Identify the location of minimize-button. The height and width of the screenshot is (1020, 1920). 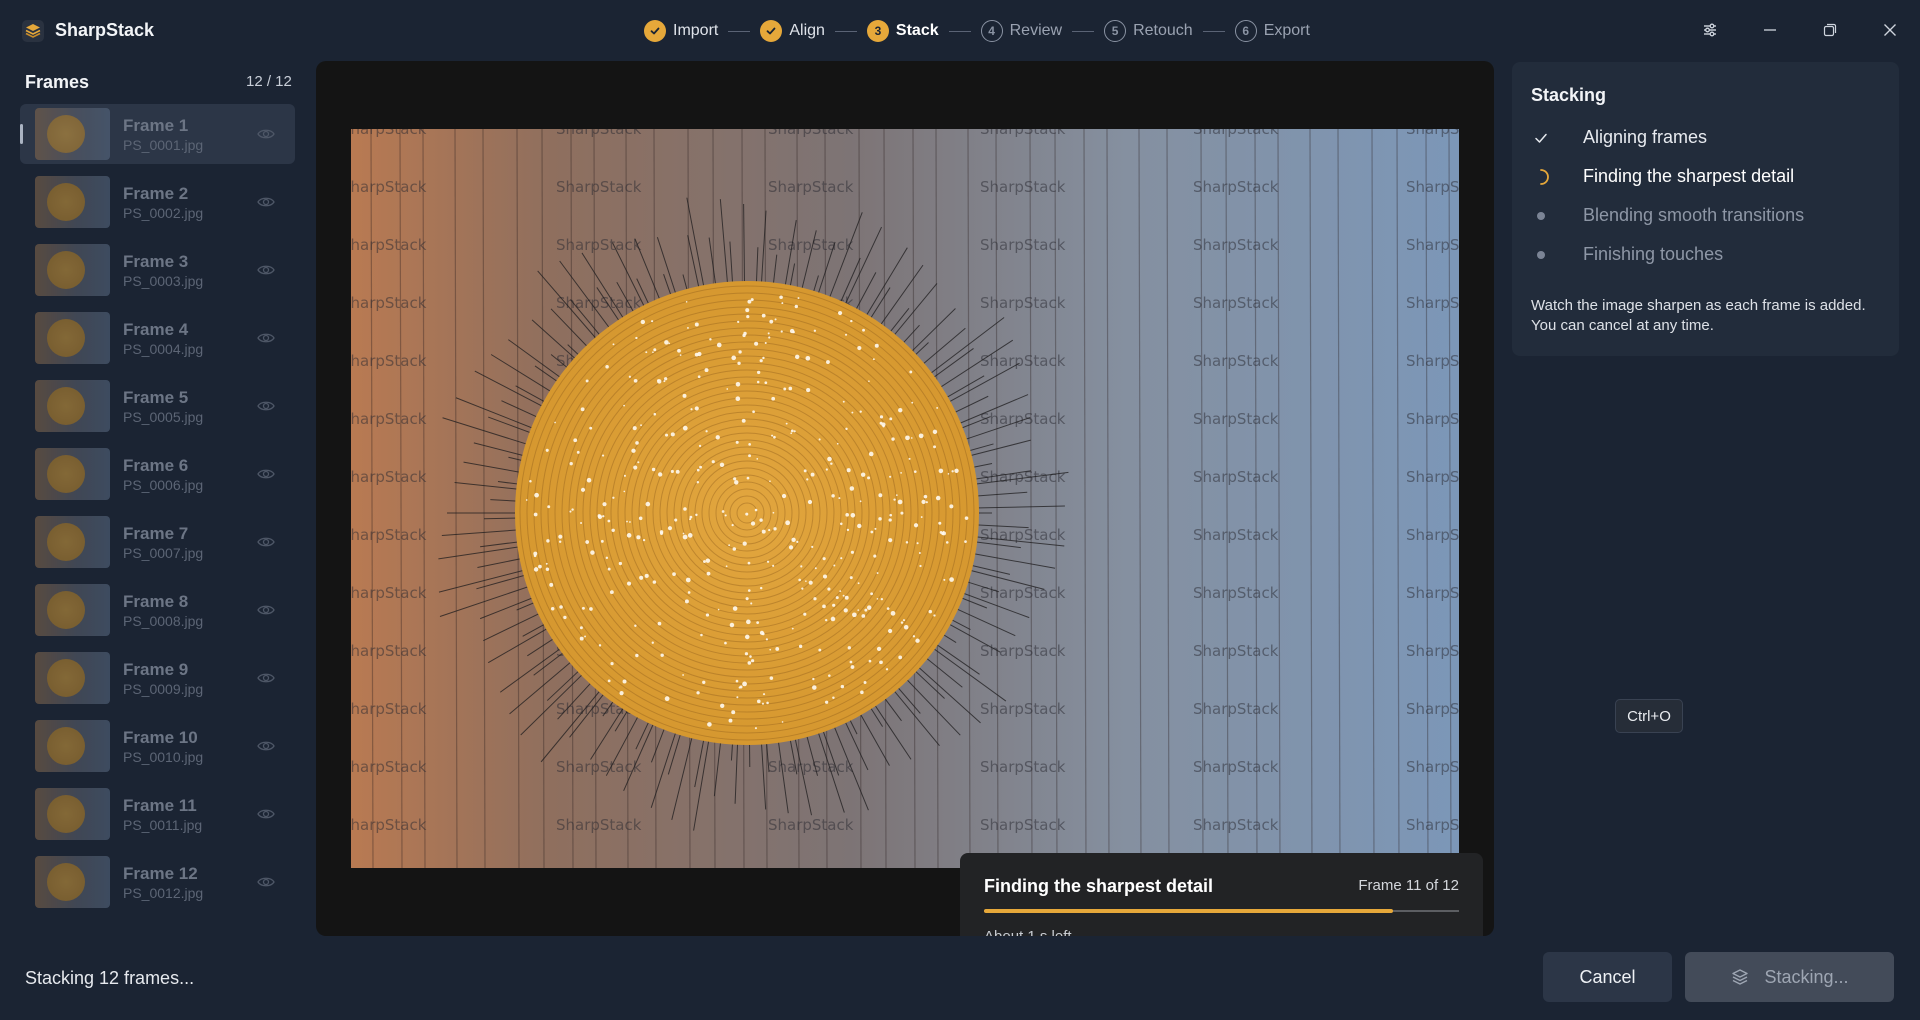
(1770, 30).